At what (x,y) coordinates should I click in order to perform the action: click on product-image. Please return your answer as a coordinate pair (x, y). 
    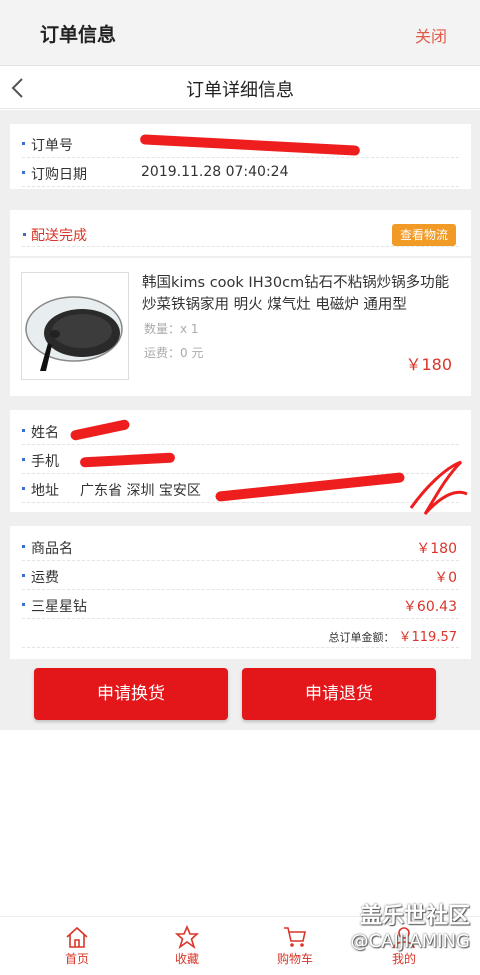
    Looking at the image, I should click on (75, 326).